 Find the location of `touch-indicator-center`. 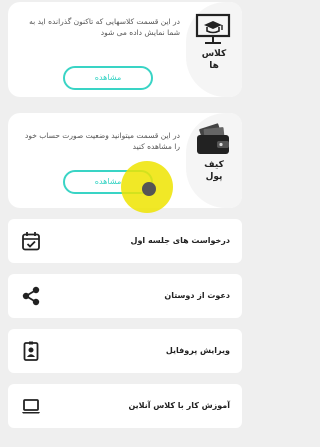

touch-indicator-center is located at coordinates (149, 189).